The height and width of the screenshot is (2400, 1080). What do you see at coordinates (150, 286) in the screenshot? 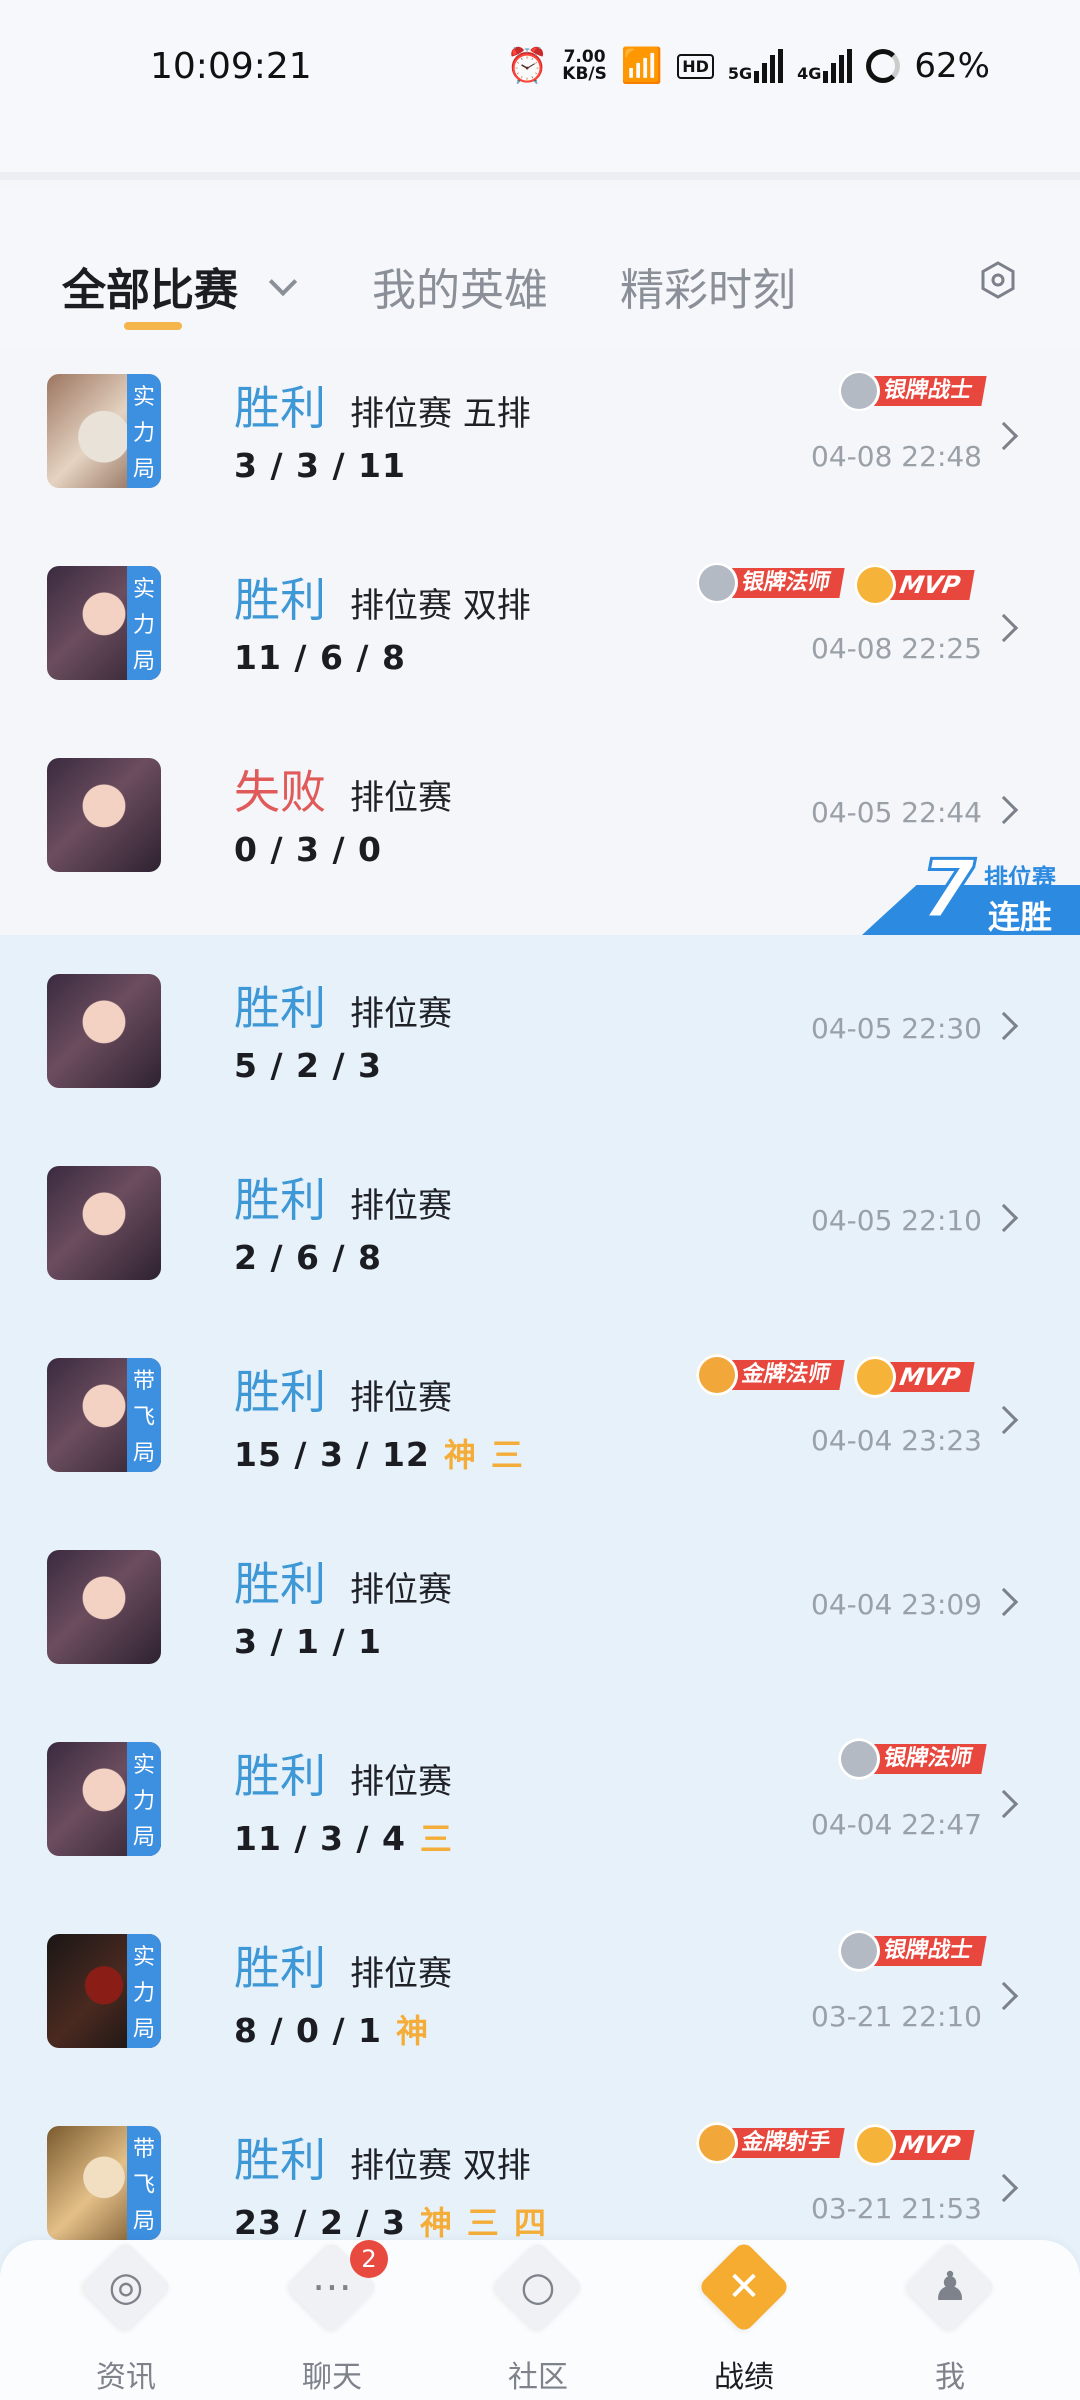
I see `tab-all-matches: 全部比赛` at bounding box center [150, 286].